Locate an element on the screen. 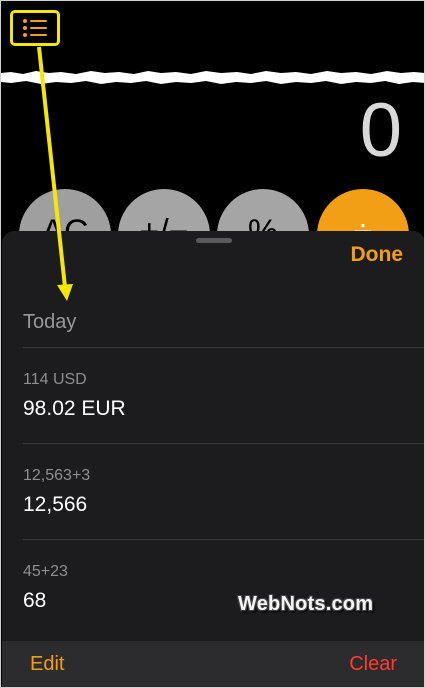 This screenshot has width=425, height=688. watermark: WebNots.com is located at coordinates (306, 604).